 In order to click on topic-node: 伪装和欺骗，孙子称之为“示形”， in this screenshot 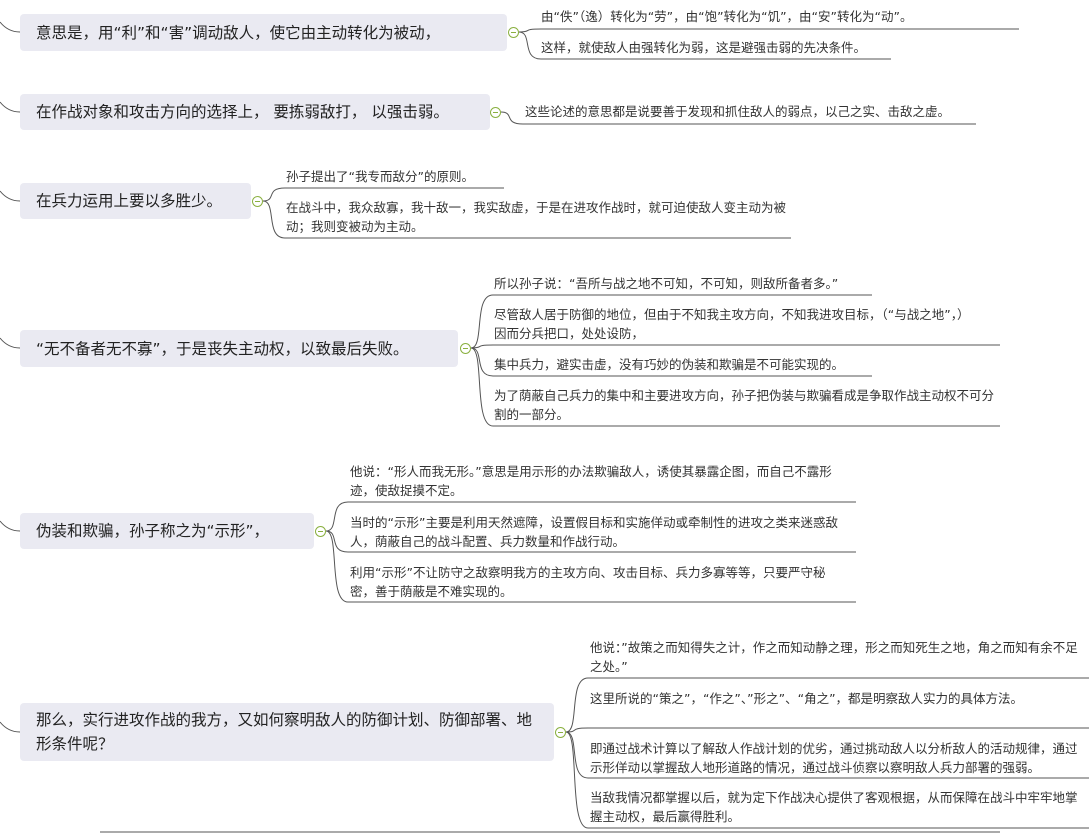, I will do `click(167, 531)`.